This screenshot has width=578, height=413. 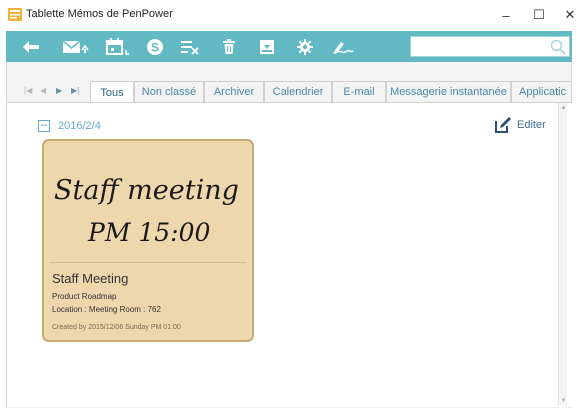 What do you see at coordinates (148, 262) in the screenshot?
I see `memo-divider` at bounding box center [148, 262].